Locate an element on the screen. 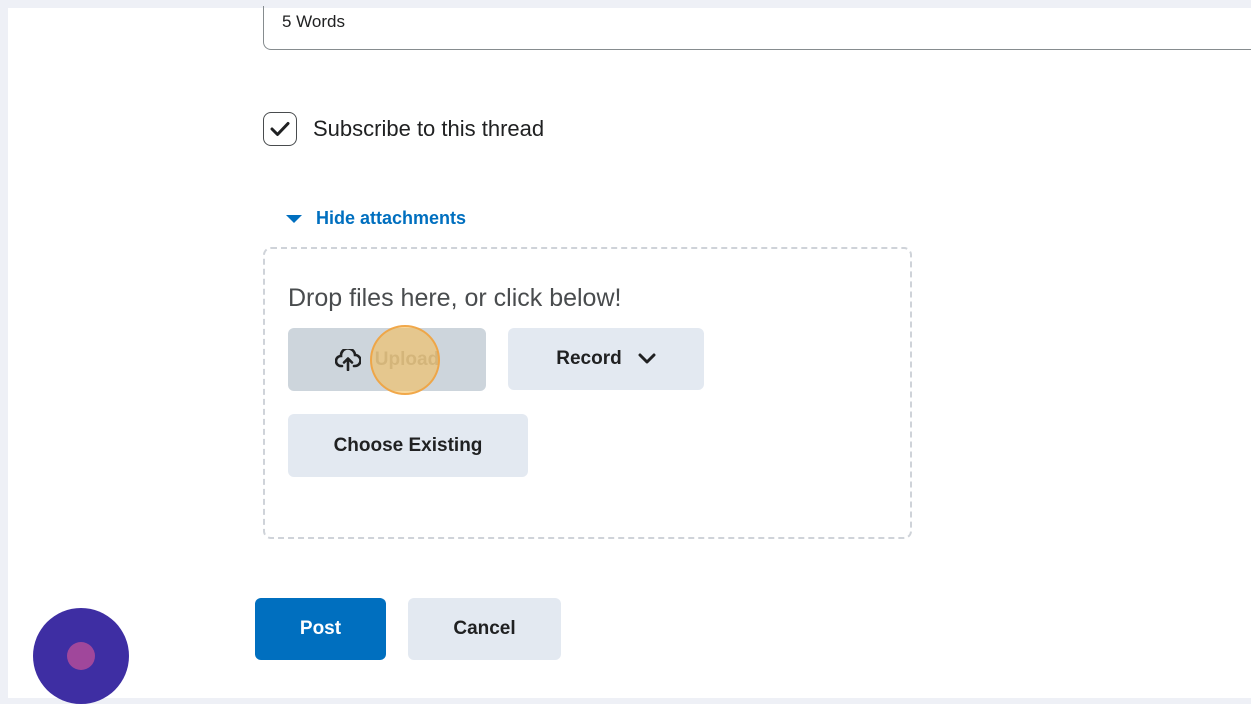 The width and height of the screenshot is (1251, 704). record-label: Record is located at coordinates (589, 358).